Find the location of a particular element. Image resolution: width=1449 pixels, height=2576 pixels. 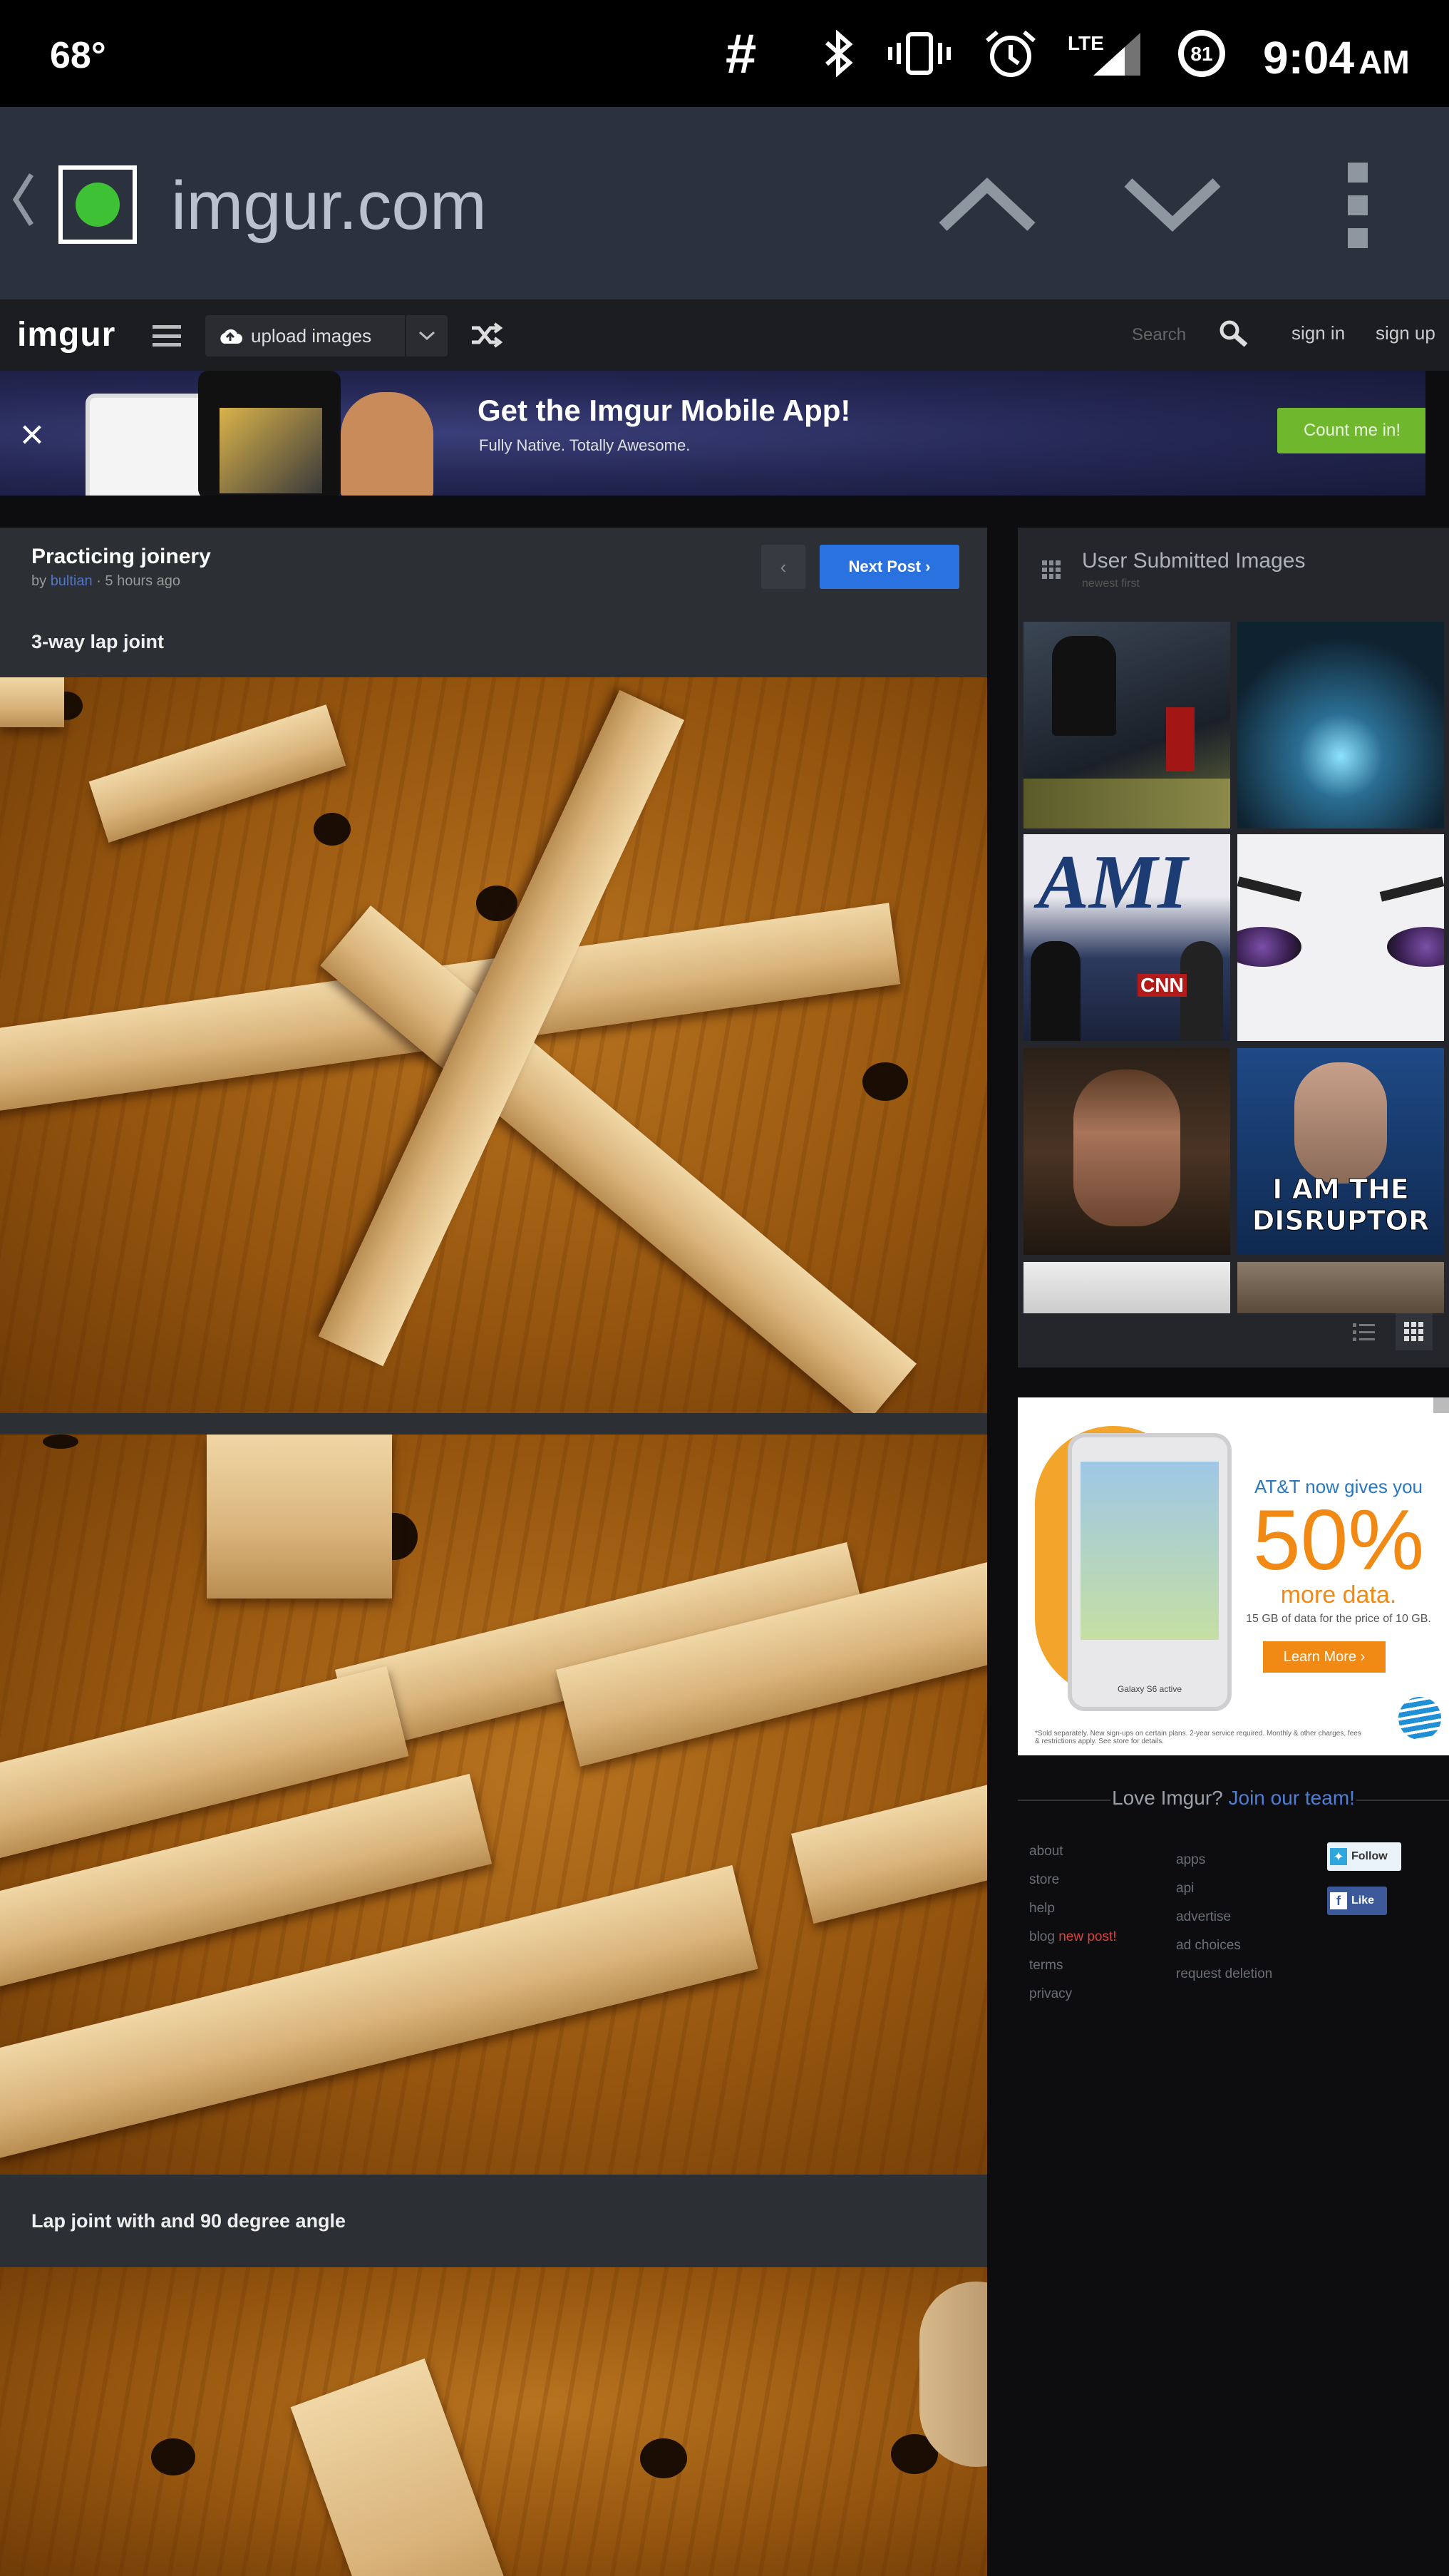

upload-images-button: upload images is located at coordinates (326, 335).